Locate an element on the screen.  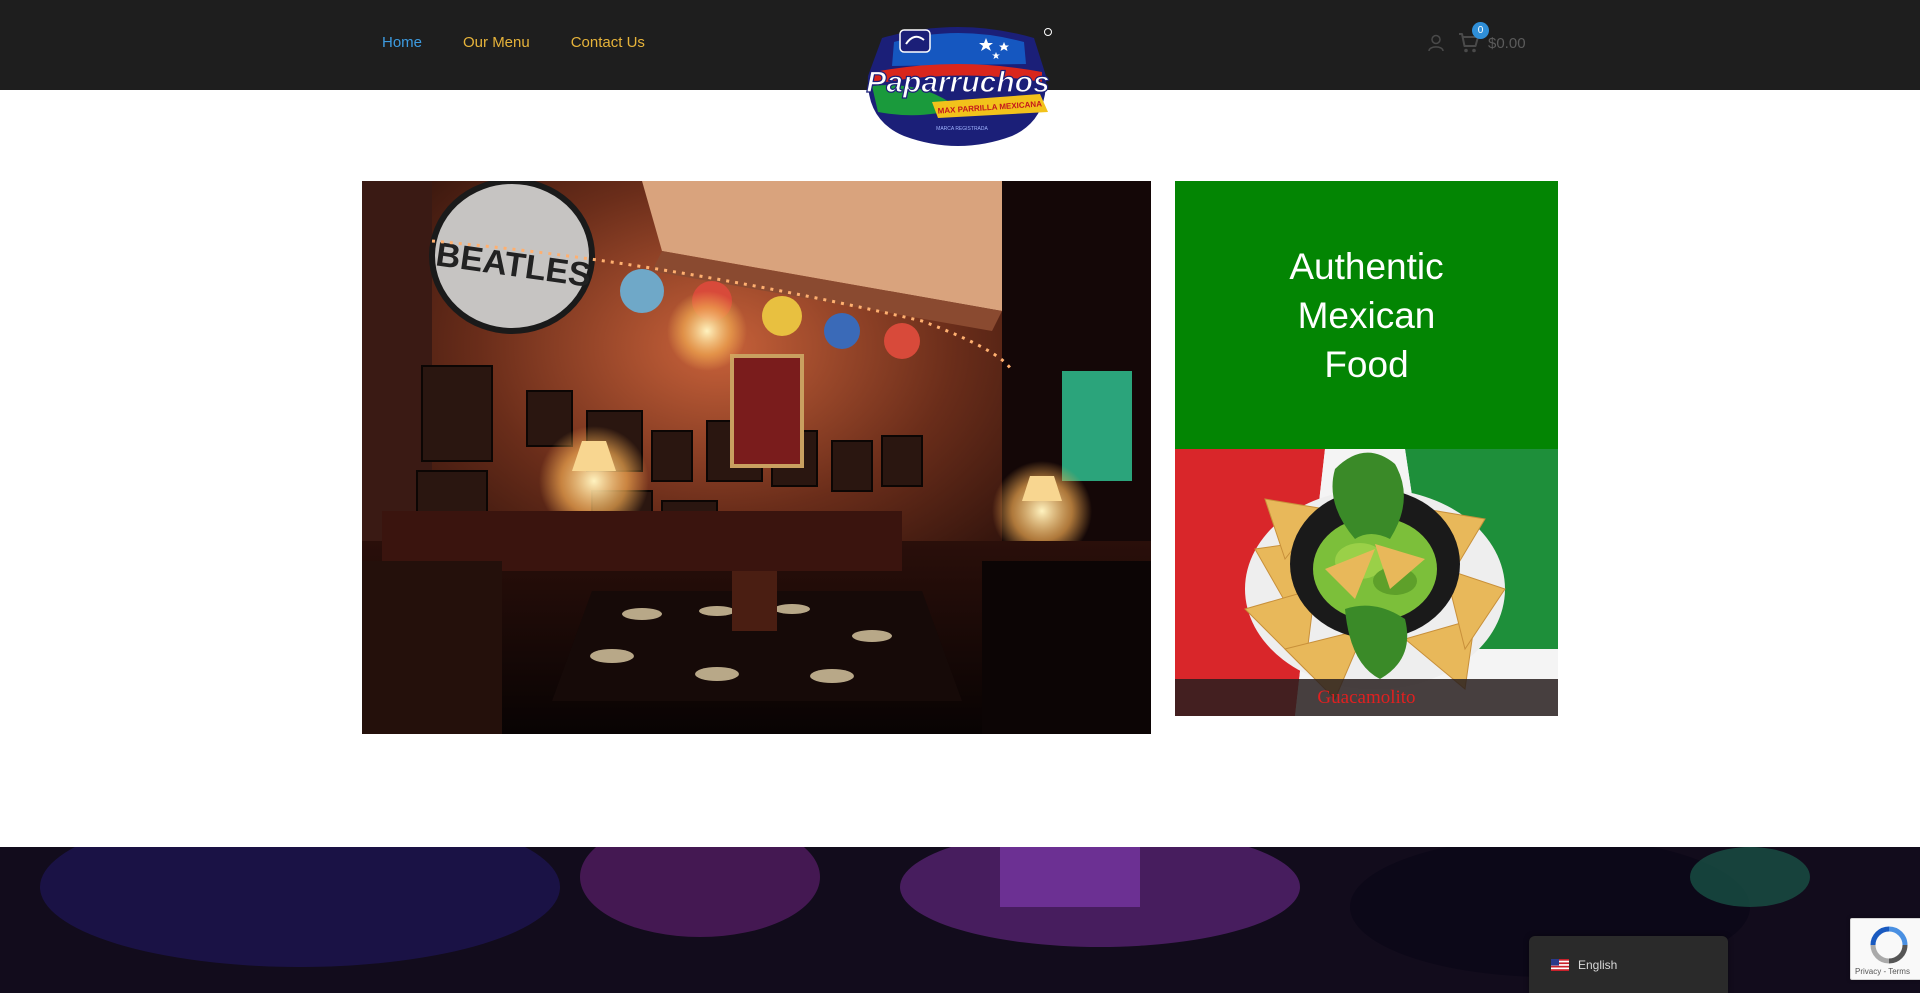
nav-home: Home is located at coordinates (402, 42).